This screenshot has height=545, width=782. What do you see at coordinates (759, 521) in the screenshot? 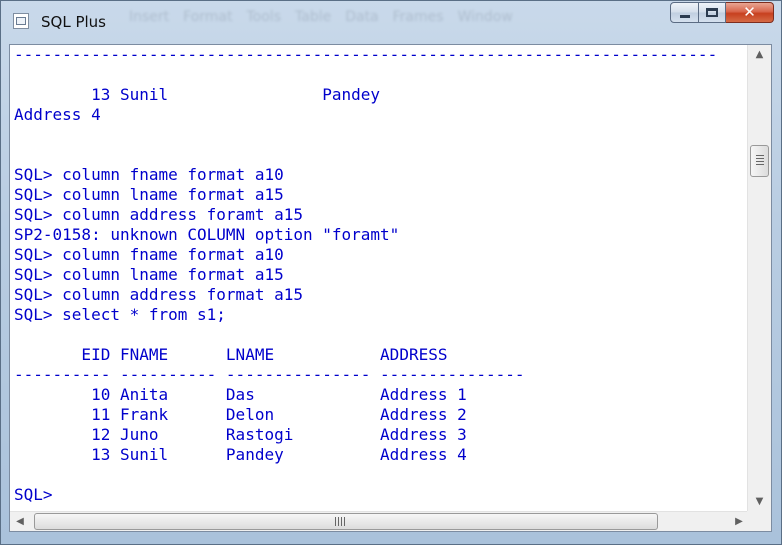
I see `size-grip-corner` at bounding box center [759, 521].